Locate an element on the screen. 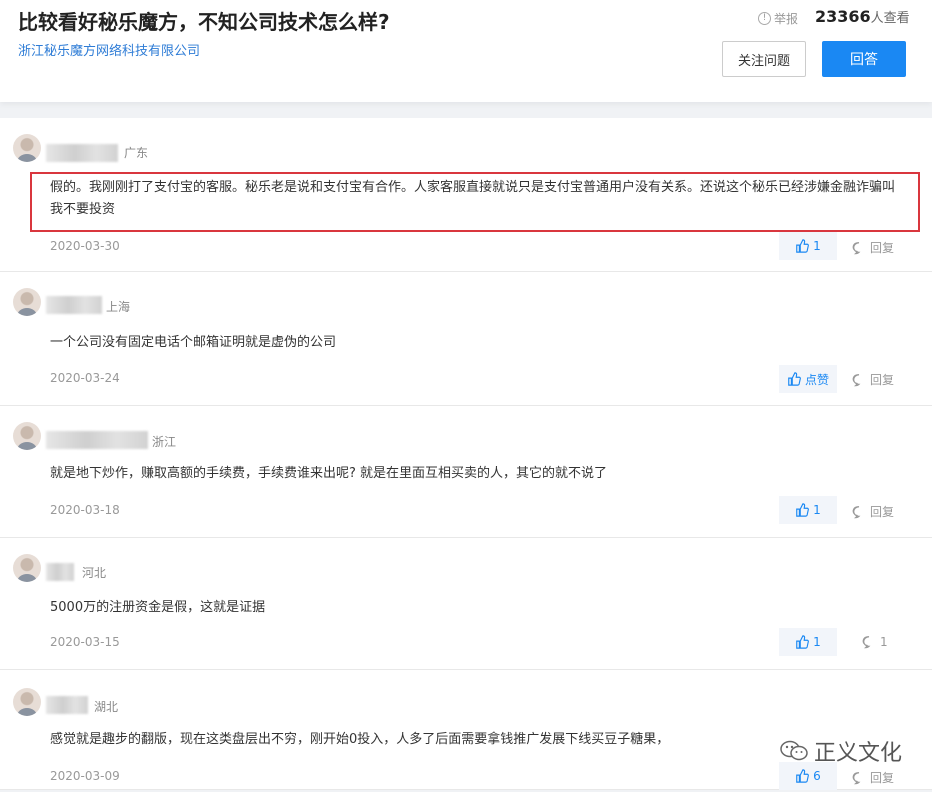 This screenshot has width=932, height=792. comment-text: 一个公司没有固定电话个邮箱证明就是虚伪的公司 is located at coordinates (193, 342).